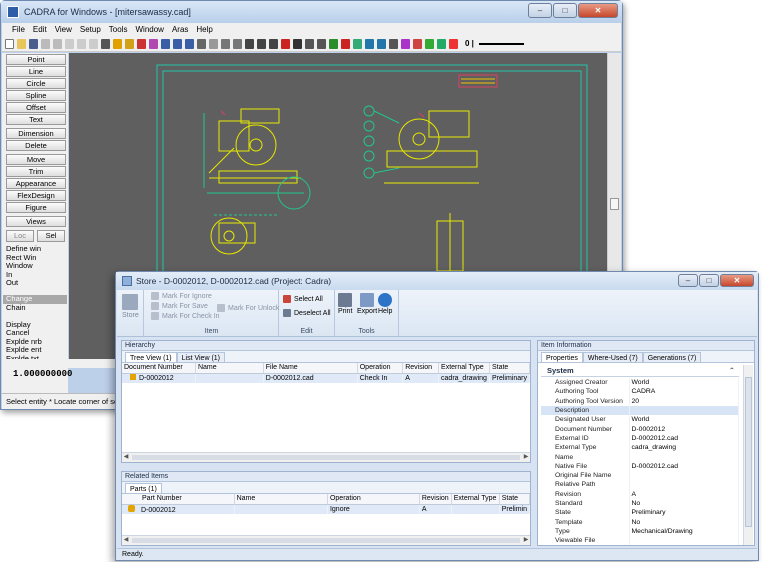 This screenshot has width=762, height=562. What do you see at coordinates (326, 509) in the screenshot?
I see `table-row: D-0002012 Ignore A Prelimin` at bounding box center [326, 509].